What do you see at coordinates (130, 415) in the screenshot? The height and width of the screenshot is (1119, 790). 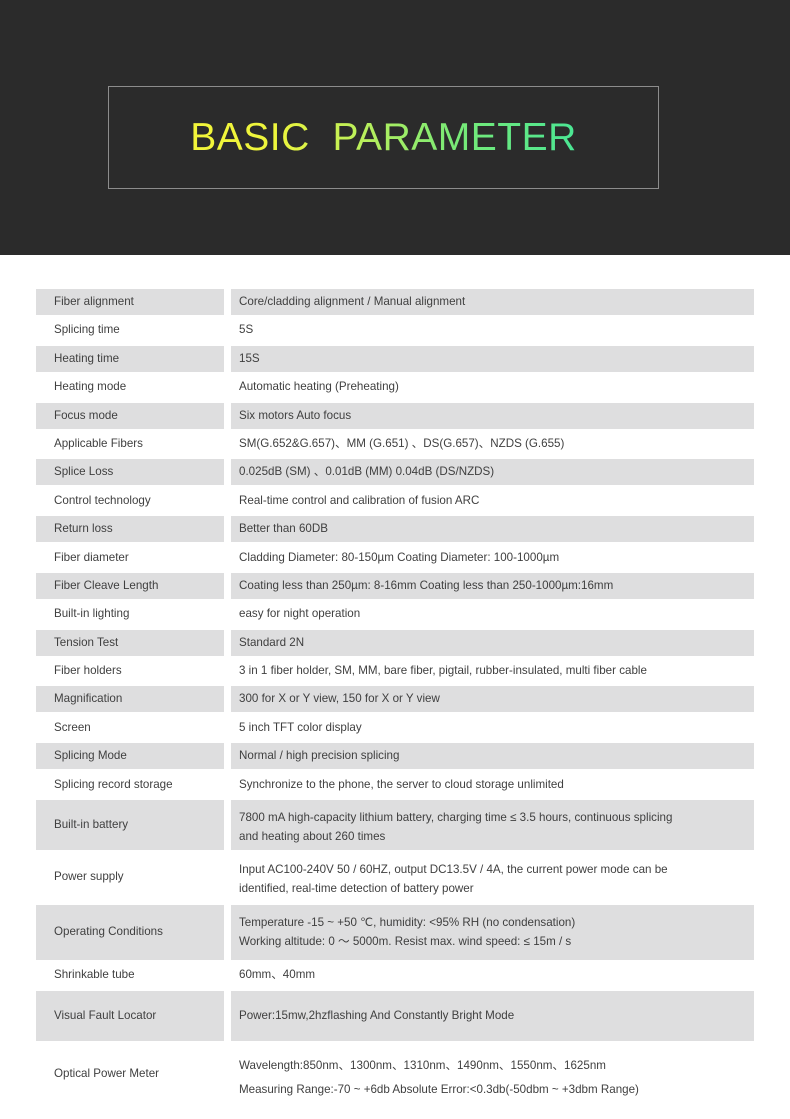 I see `spec-label: Focus mode` at bounding box center [130, 415].